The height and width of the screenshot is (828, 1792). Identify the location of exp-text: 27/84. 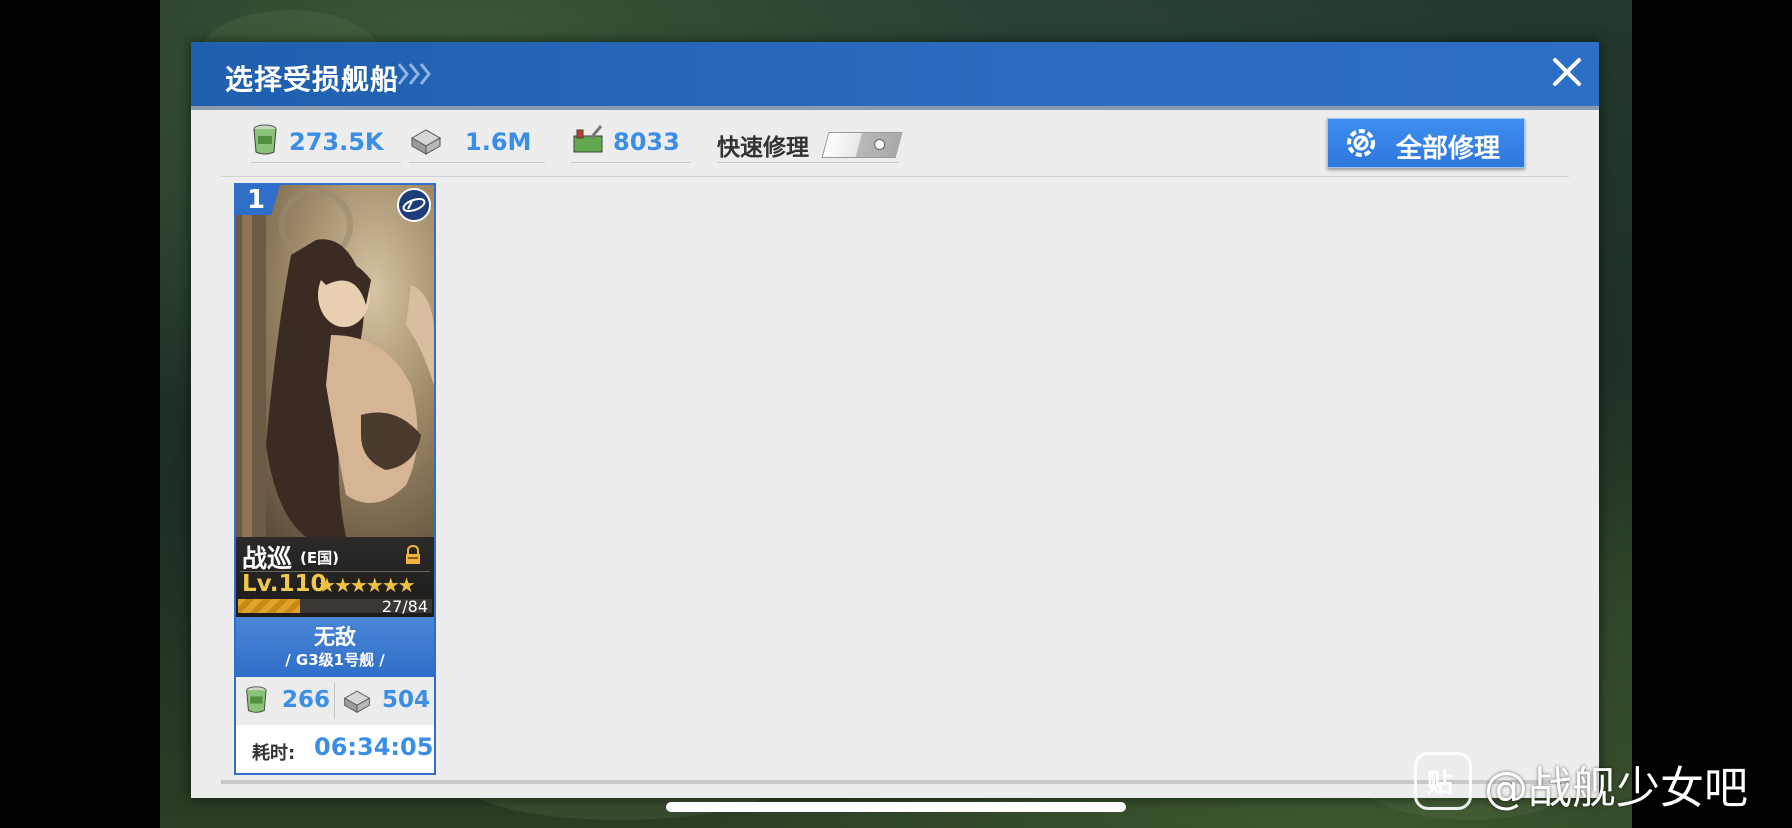
(404, 606).